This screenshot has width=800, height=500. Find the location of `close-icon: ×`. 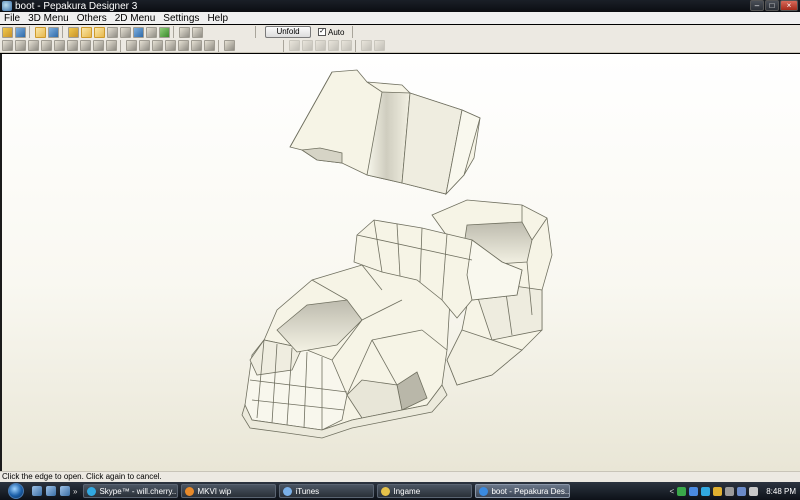

close-icon: × is located at coordinates (789, 5).